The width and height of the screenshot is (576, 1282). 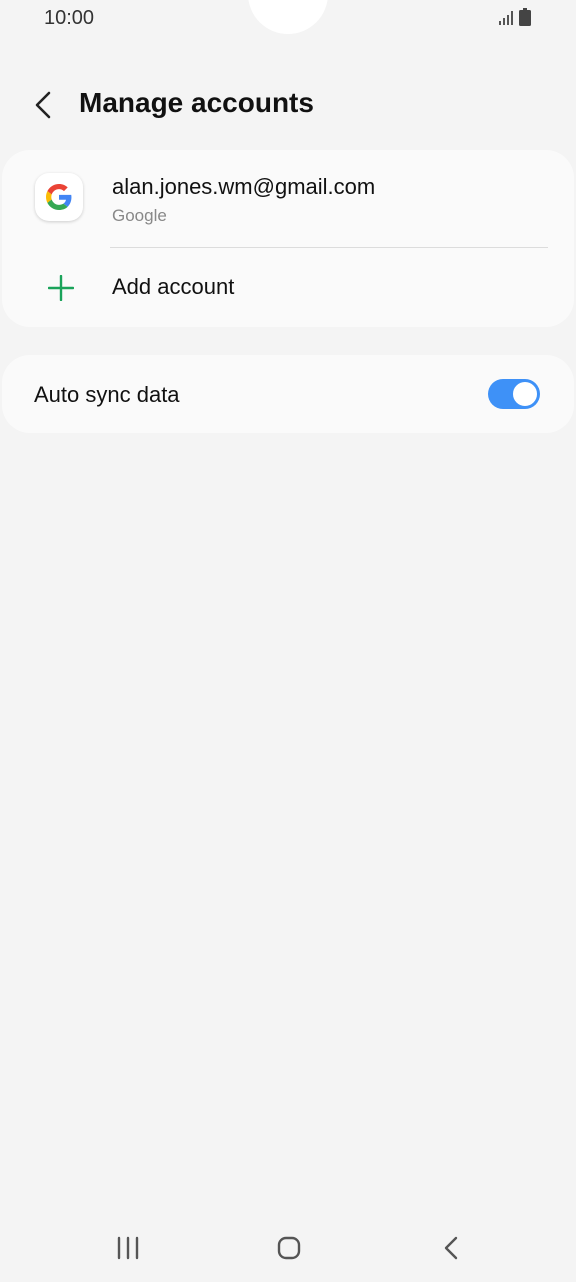 I want to click on page-title: Manage accounts, so click(x=196, y=102).